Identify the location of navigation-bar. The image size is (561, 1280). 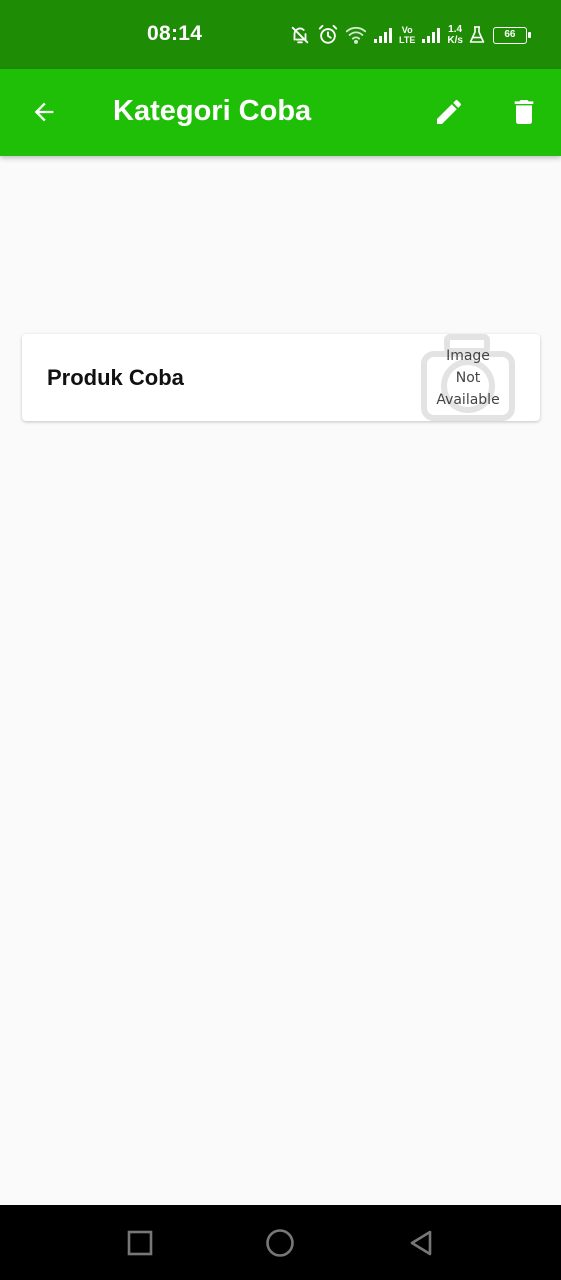
(280, 1242).